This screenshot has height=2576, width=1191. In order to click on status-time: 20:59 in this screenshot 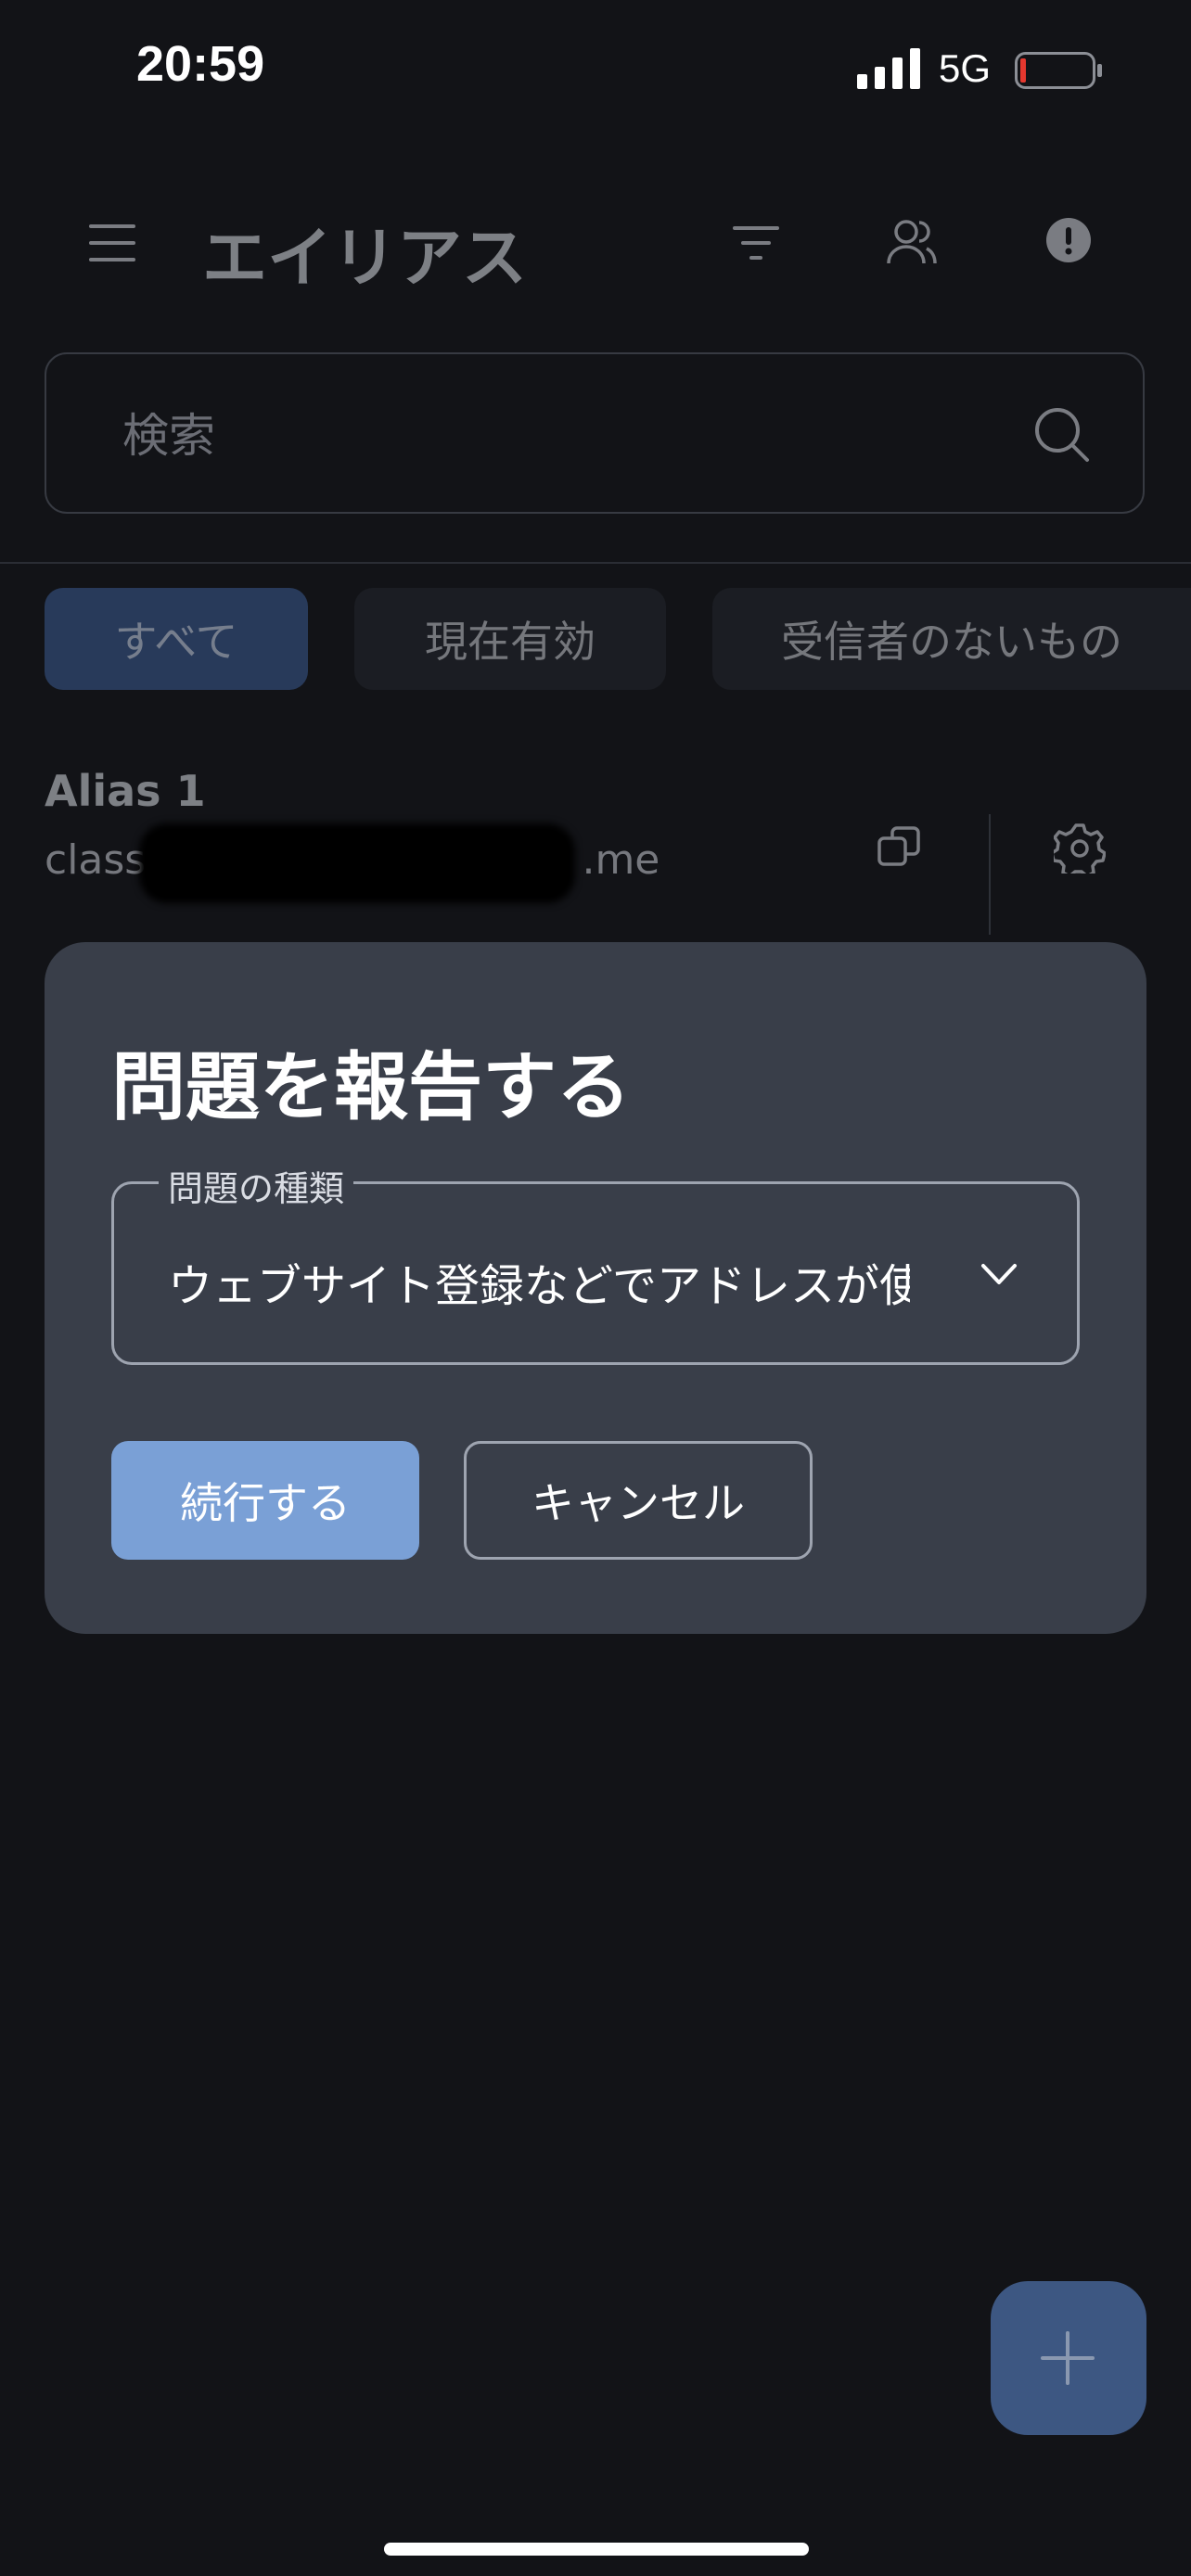, I will do `click(200, 64)`.